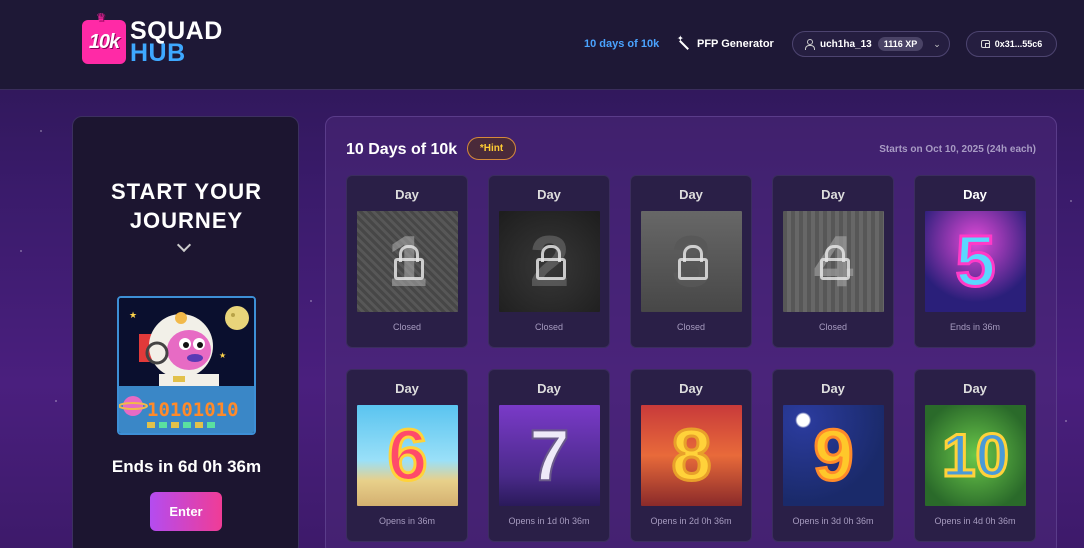 The width and height of the screenshot is (1084, 548). I want to click on chevron-down-icon: ⌄, so click(937, 43).